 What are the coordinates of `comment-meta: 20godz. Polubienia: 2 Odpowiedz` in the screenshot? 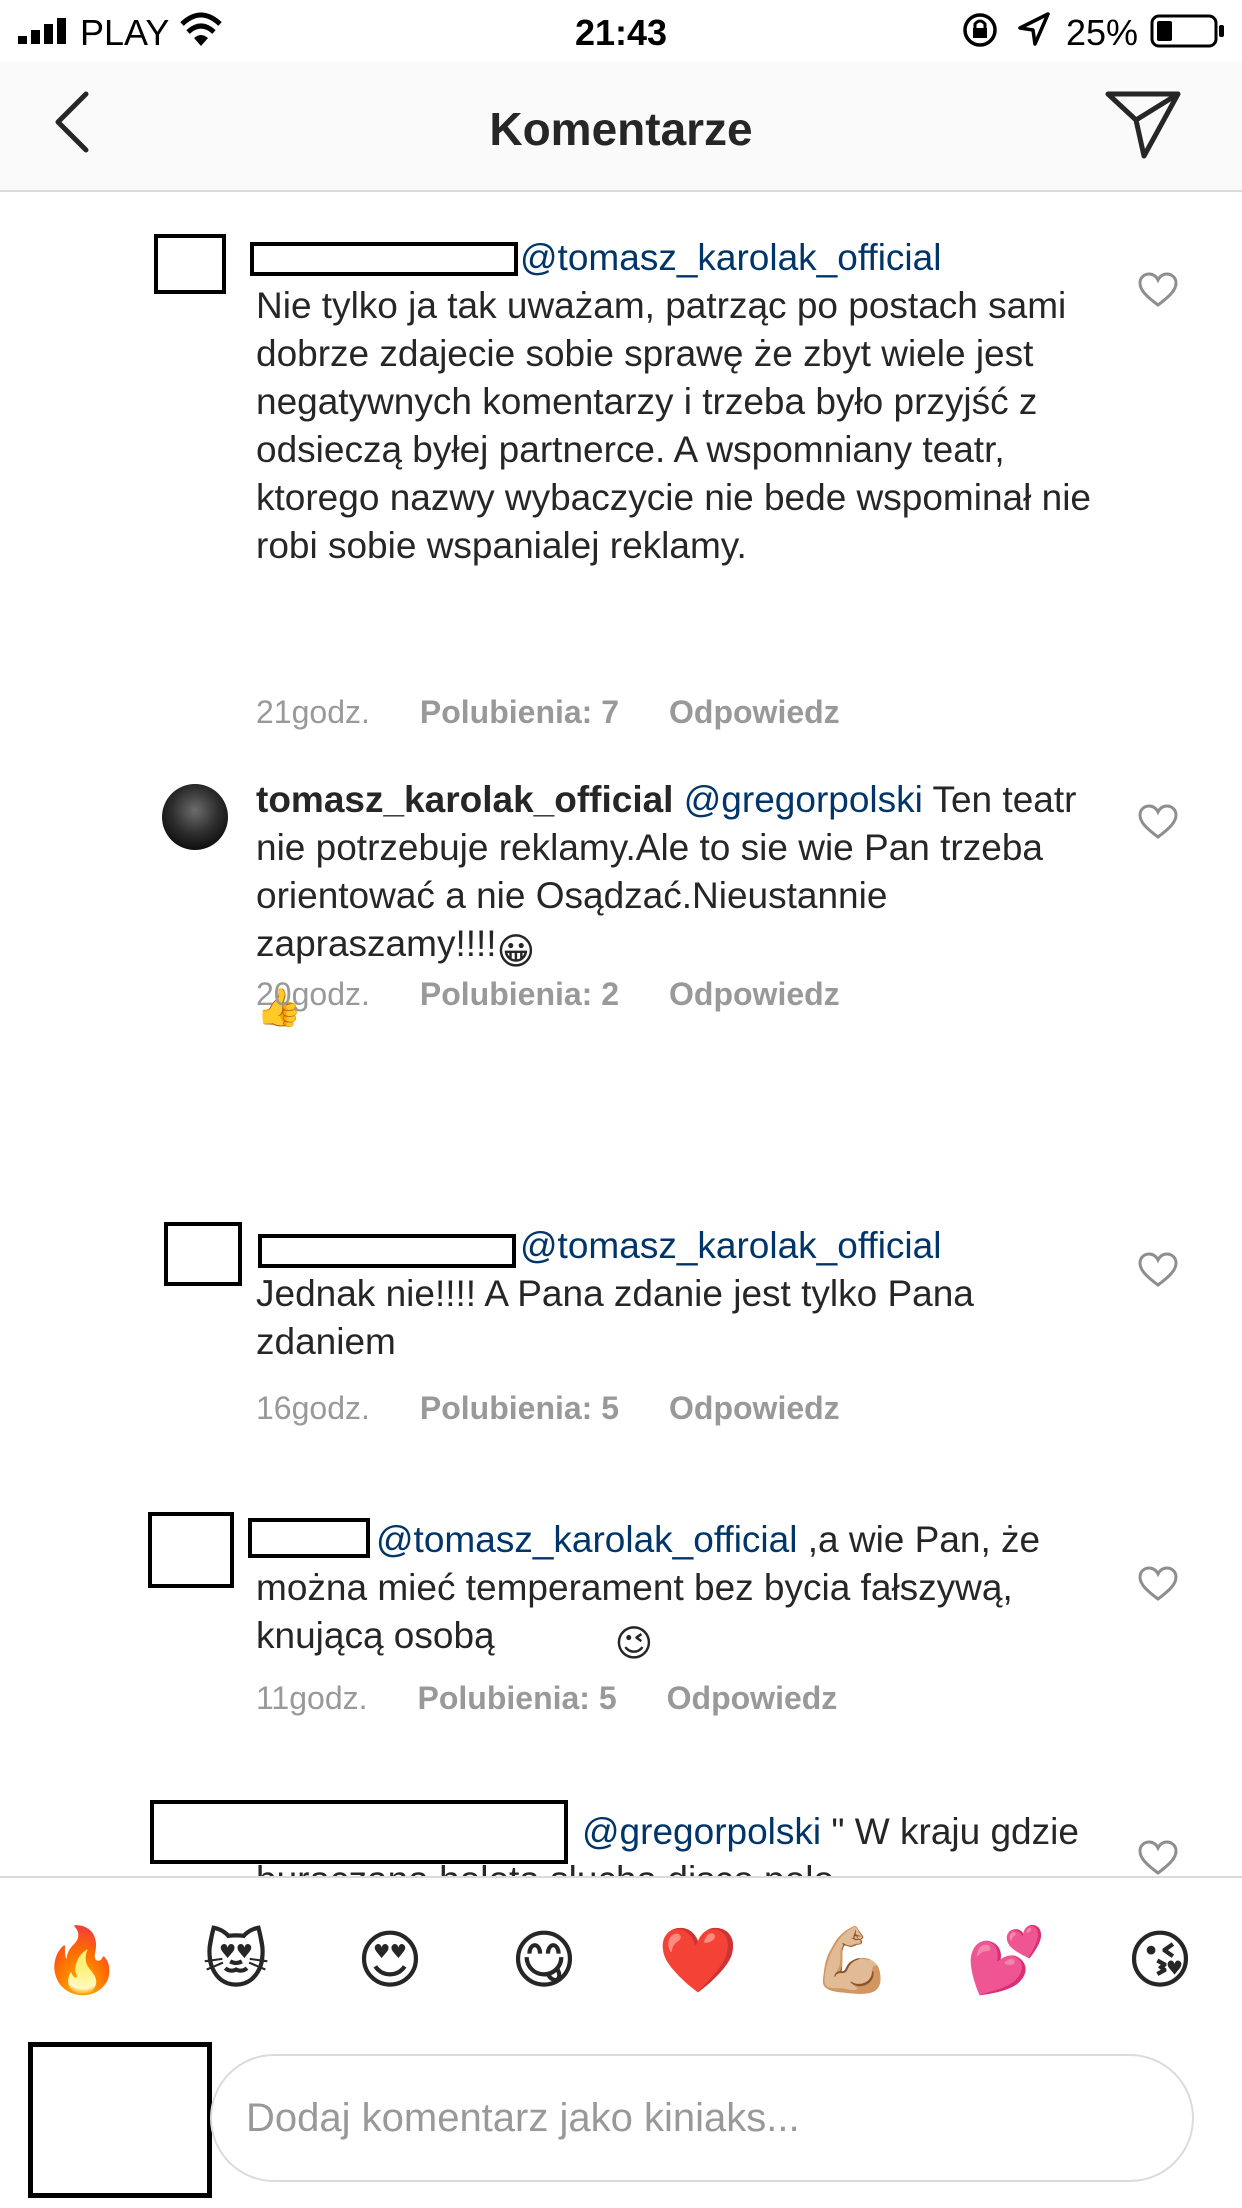 It's located at (548, 994).